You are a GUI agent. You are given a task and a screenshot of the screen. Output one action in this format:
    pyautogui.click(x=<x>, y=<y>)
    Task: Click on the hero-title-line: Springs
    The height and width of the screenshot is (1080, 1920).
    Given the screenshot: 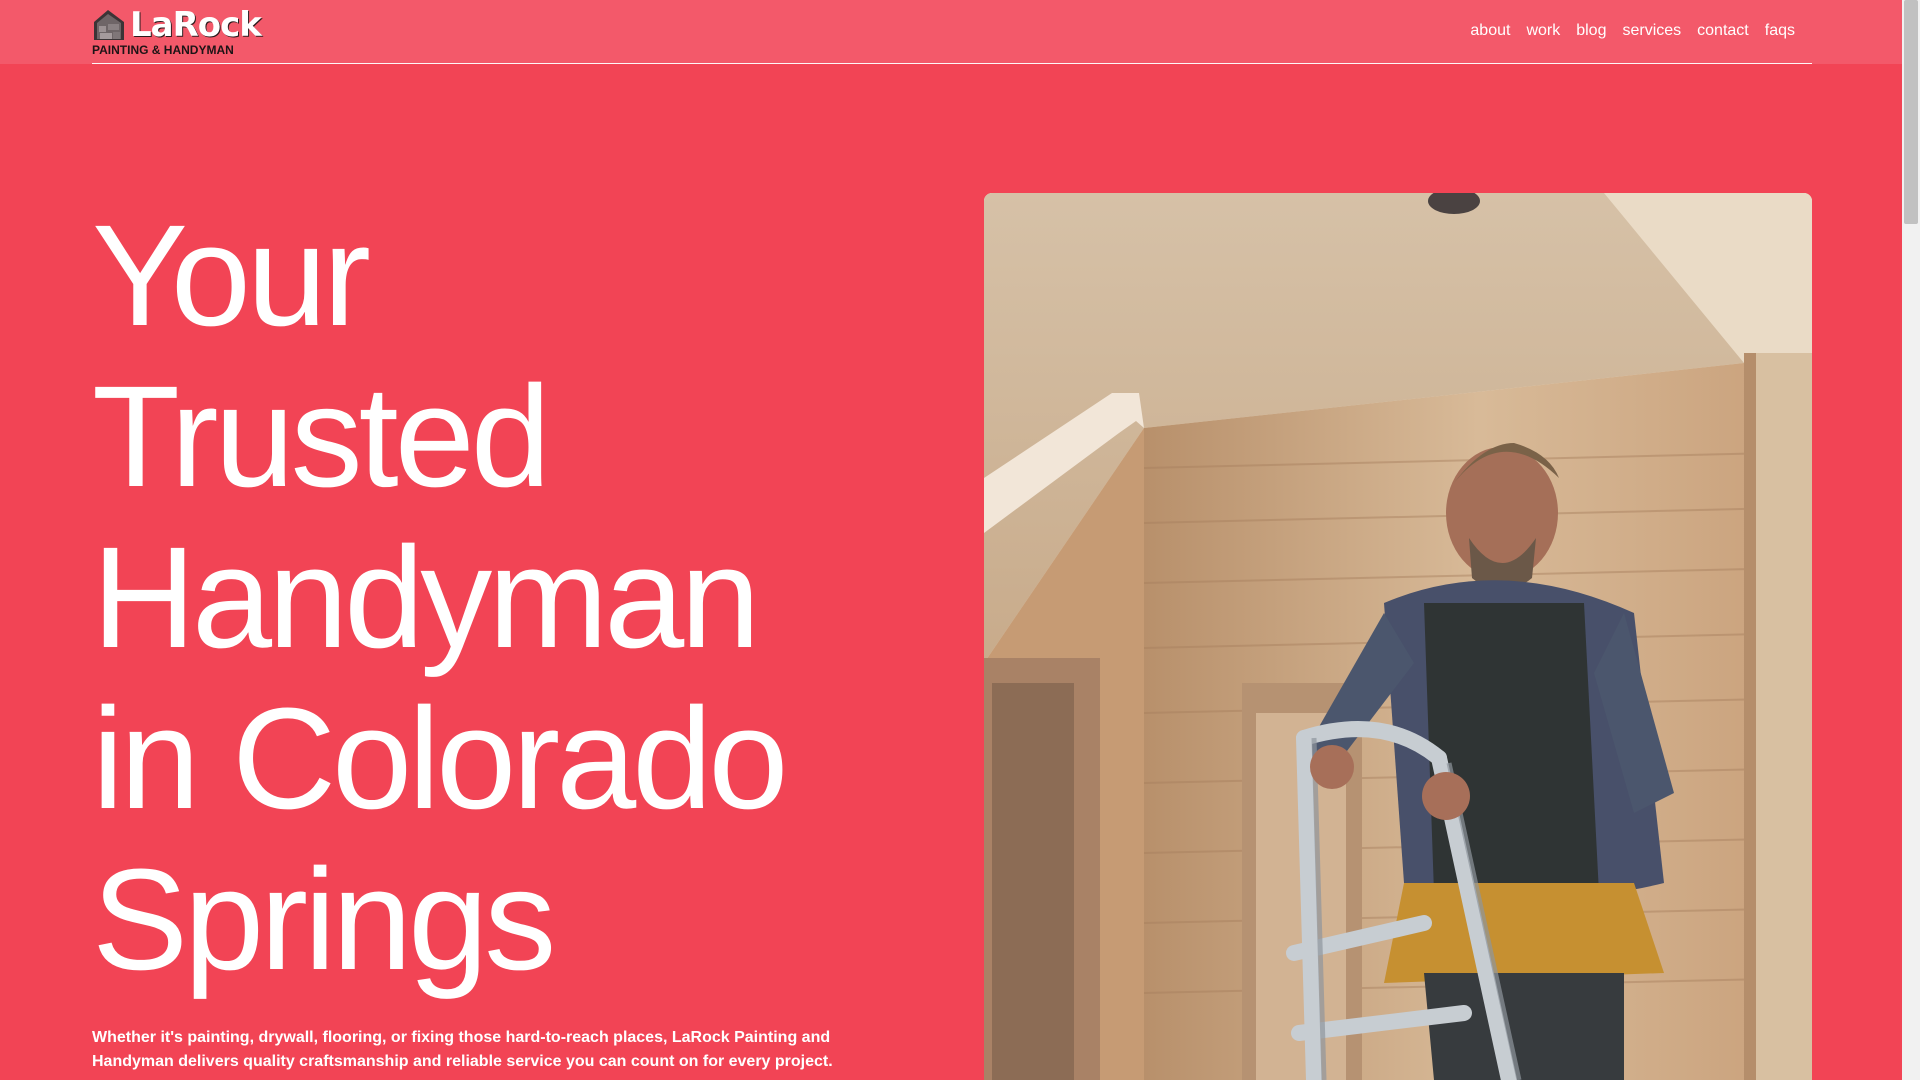 What is the action you would take?
    pyautogui.click(x=324, y=919)
    